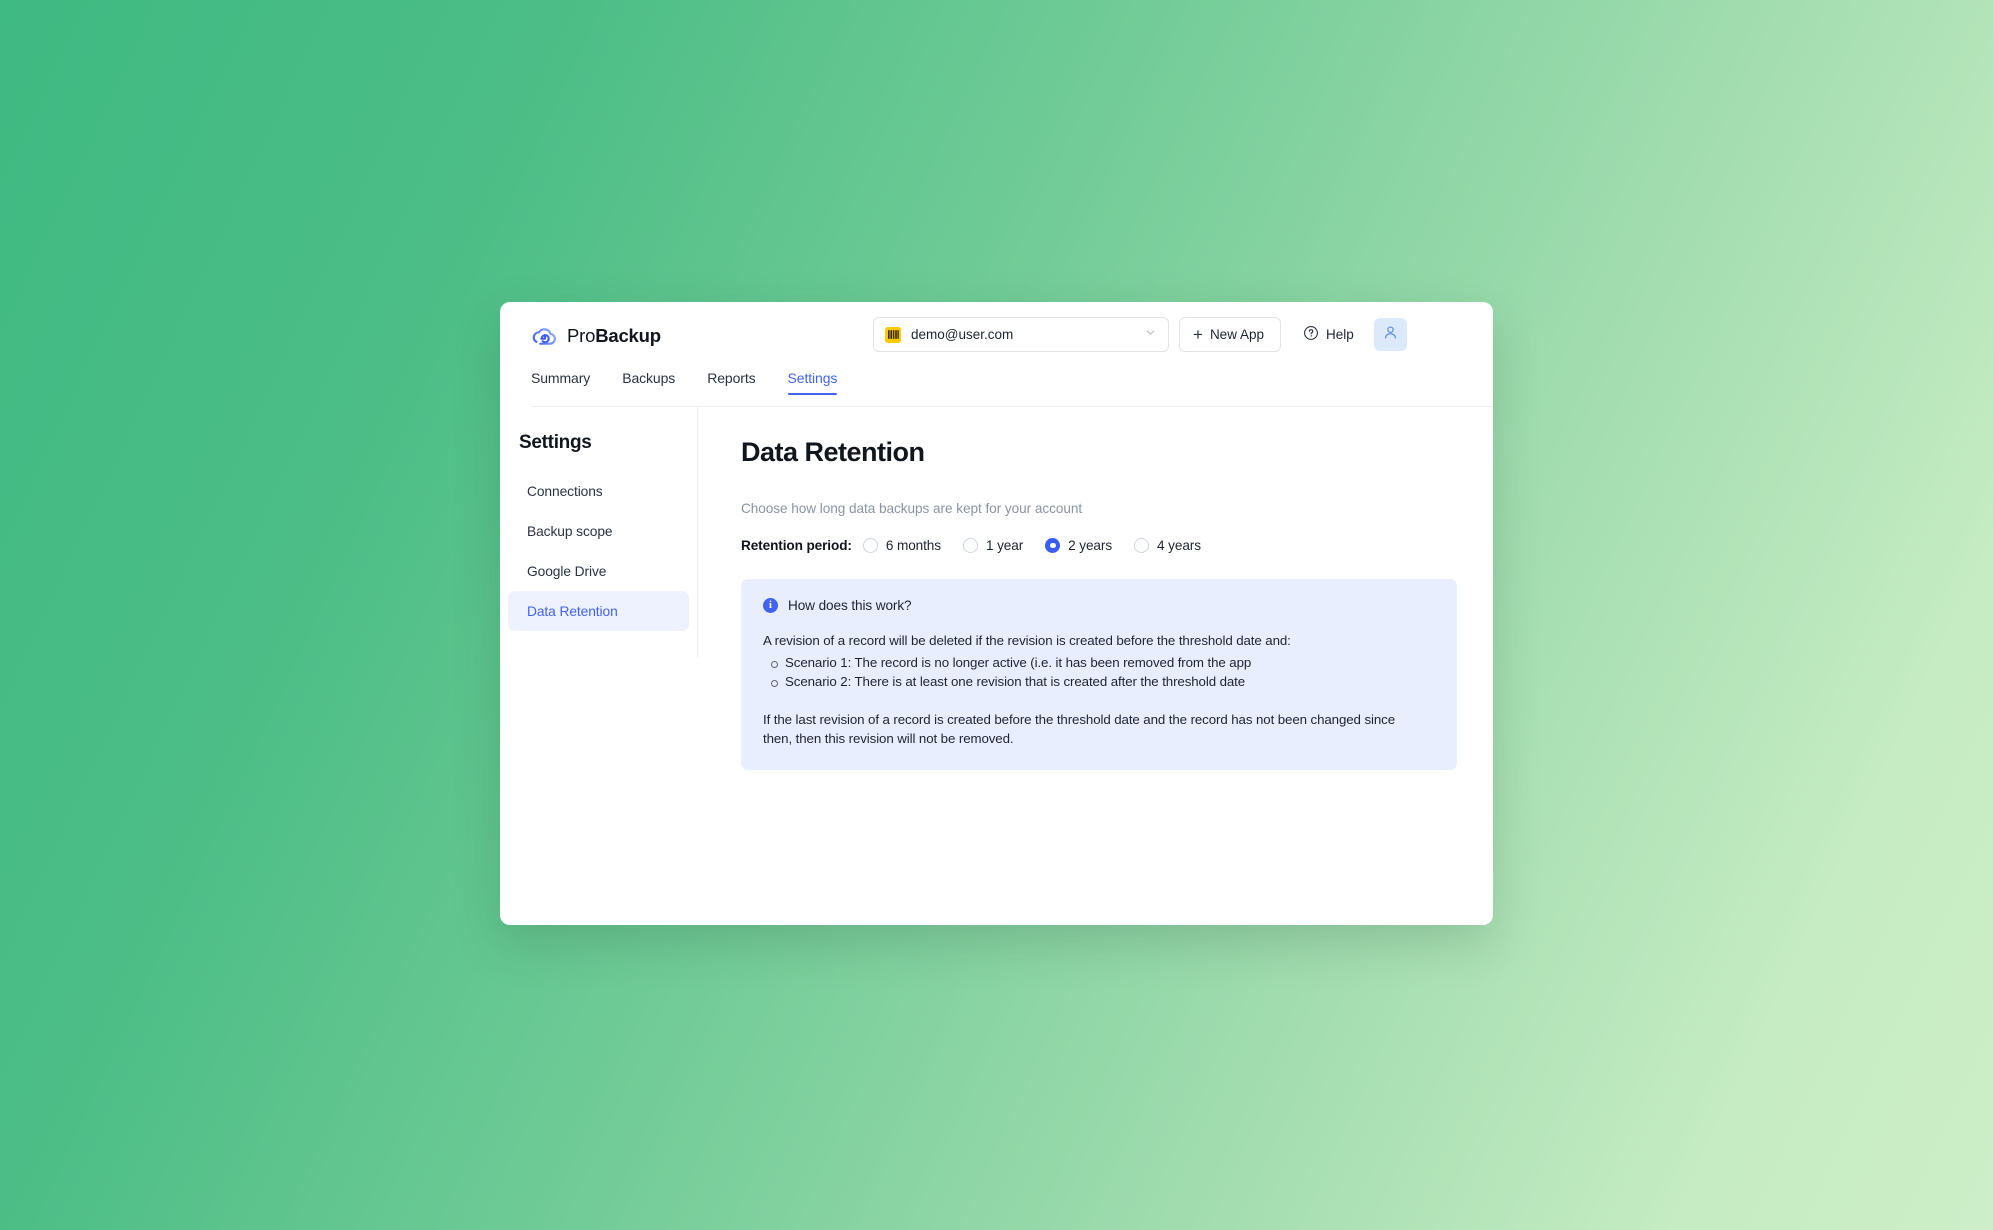 The width and height of the screenshot is (1993, 1230). I want to click on radio-option-2-years-label: 2 years, so click(1090, 545).